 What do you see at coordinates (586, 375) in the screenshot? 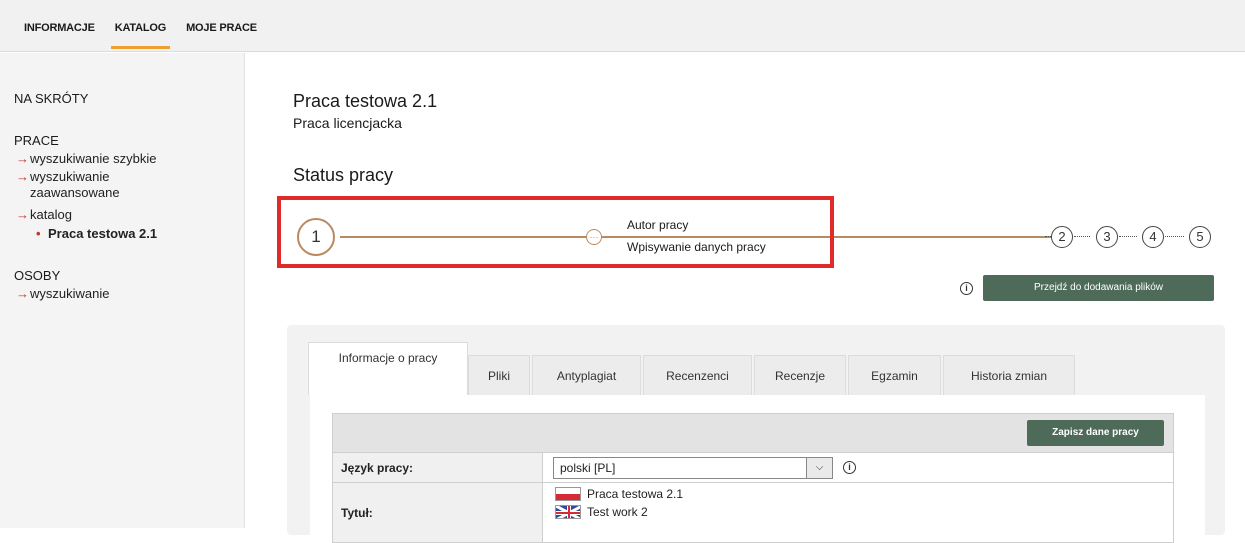
I see `tab-antyplagiat: Antyplagiat` at bounding box center [586, 375].